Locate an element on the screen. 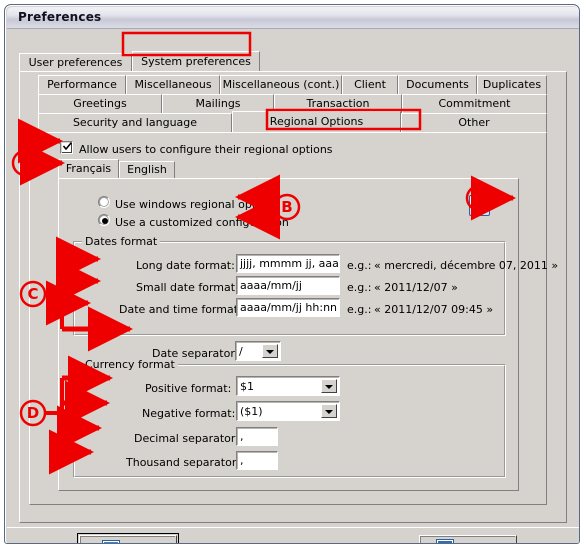 The height and width of the screenshot is (550, 586). small-date-format-eg-value: « 2011/12/07 » is located at coordinates (416, 287).